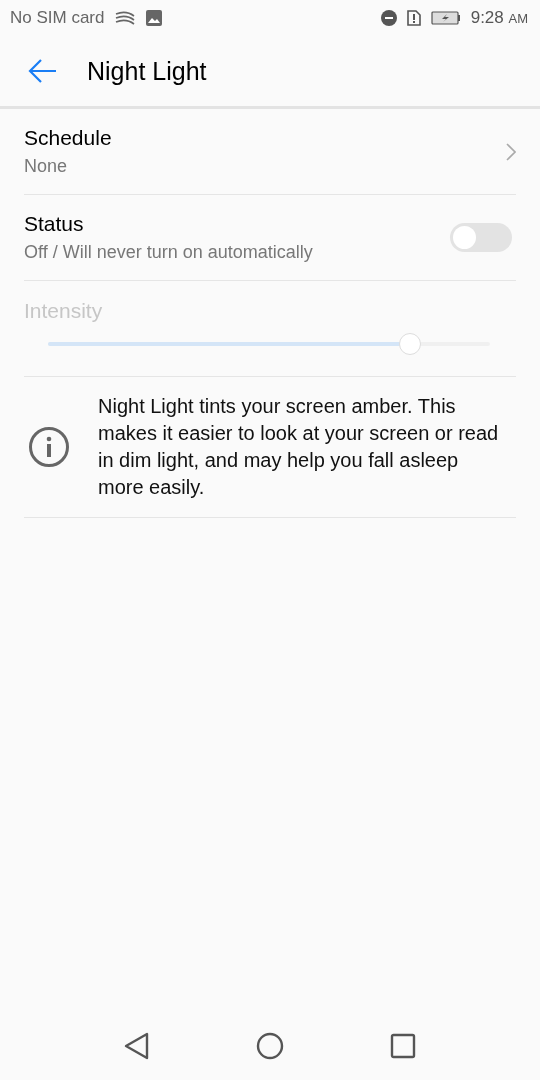  I want to click on image-icon, so click(154, 18).